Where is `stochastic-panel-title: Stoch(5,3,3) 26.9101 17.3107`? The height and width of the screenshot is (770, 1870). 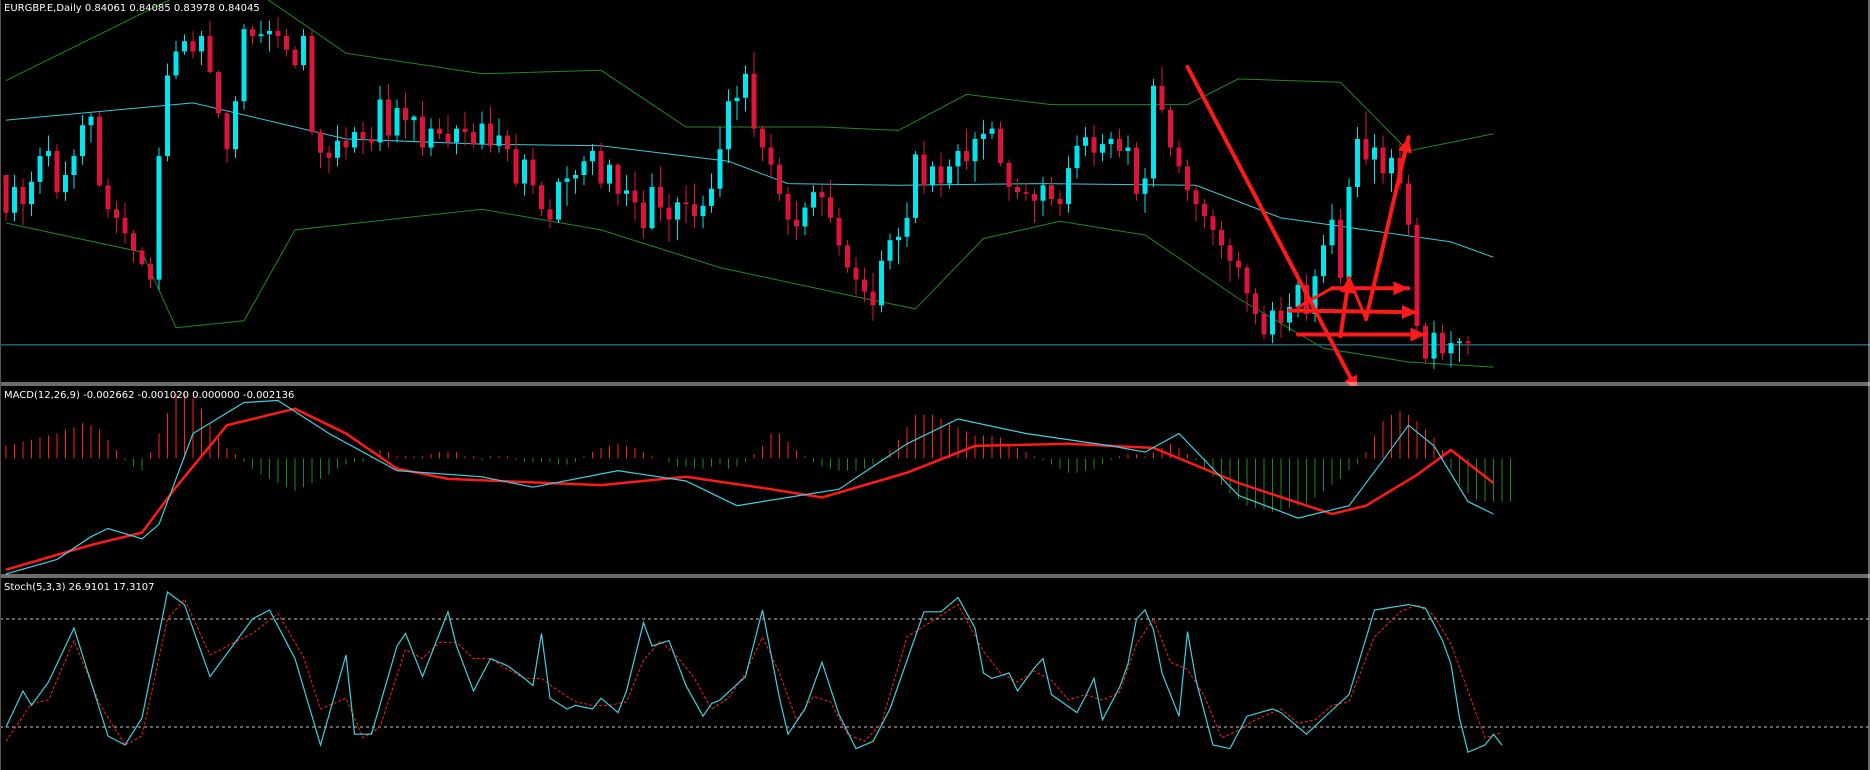
stochastic-panel-title: Stoch(5,3,3) 26.9101 17.3107 is located at coordinates (79, 587).